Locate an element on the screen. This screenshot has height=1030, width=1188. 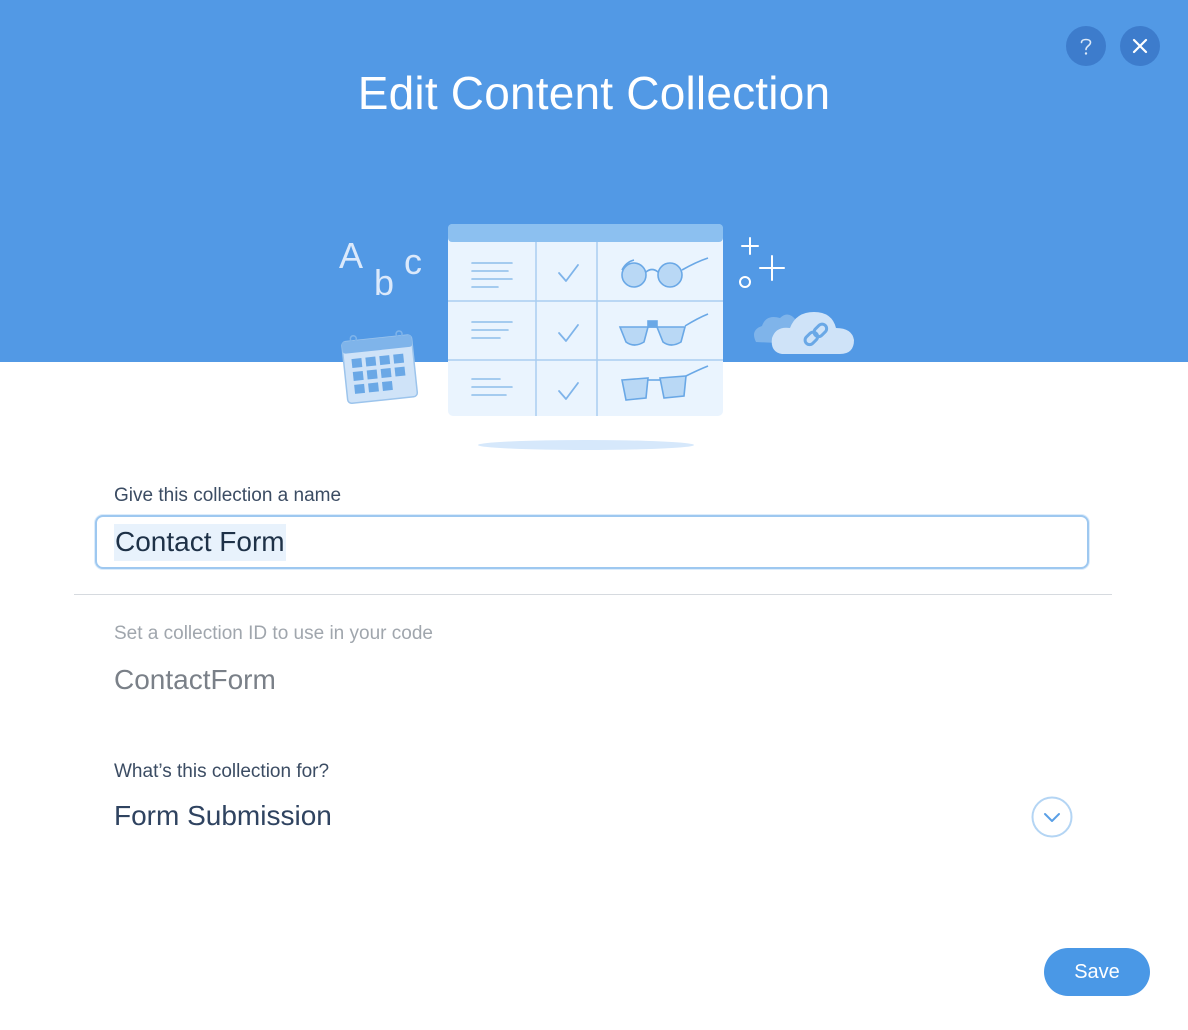
collection-name-value: Contact Form is located at coordinates (200, 542).